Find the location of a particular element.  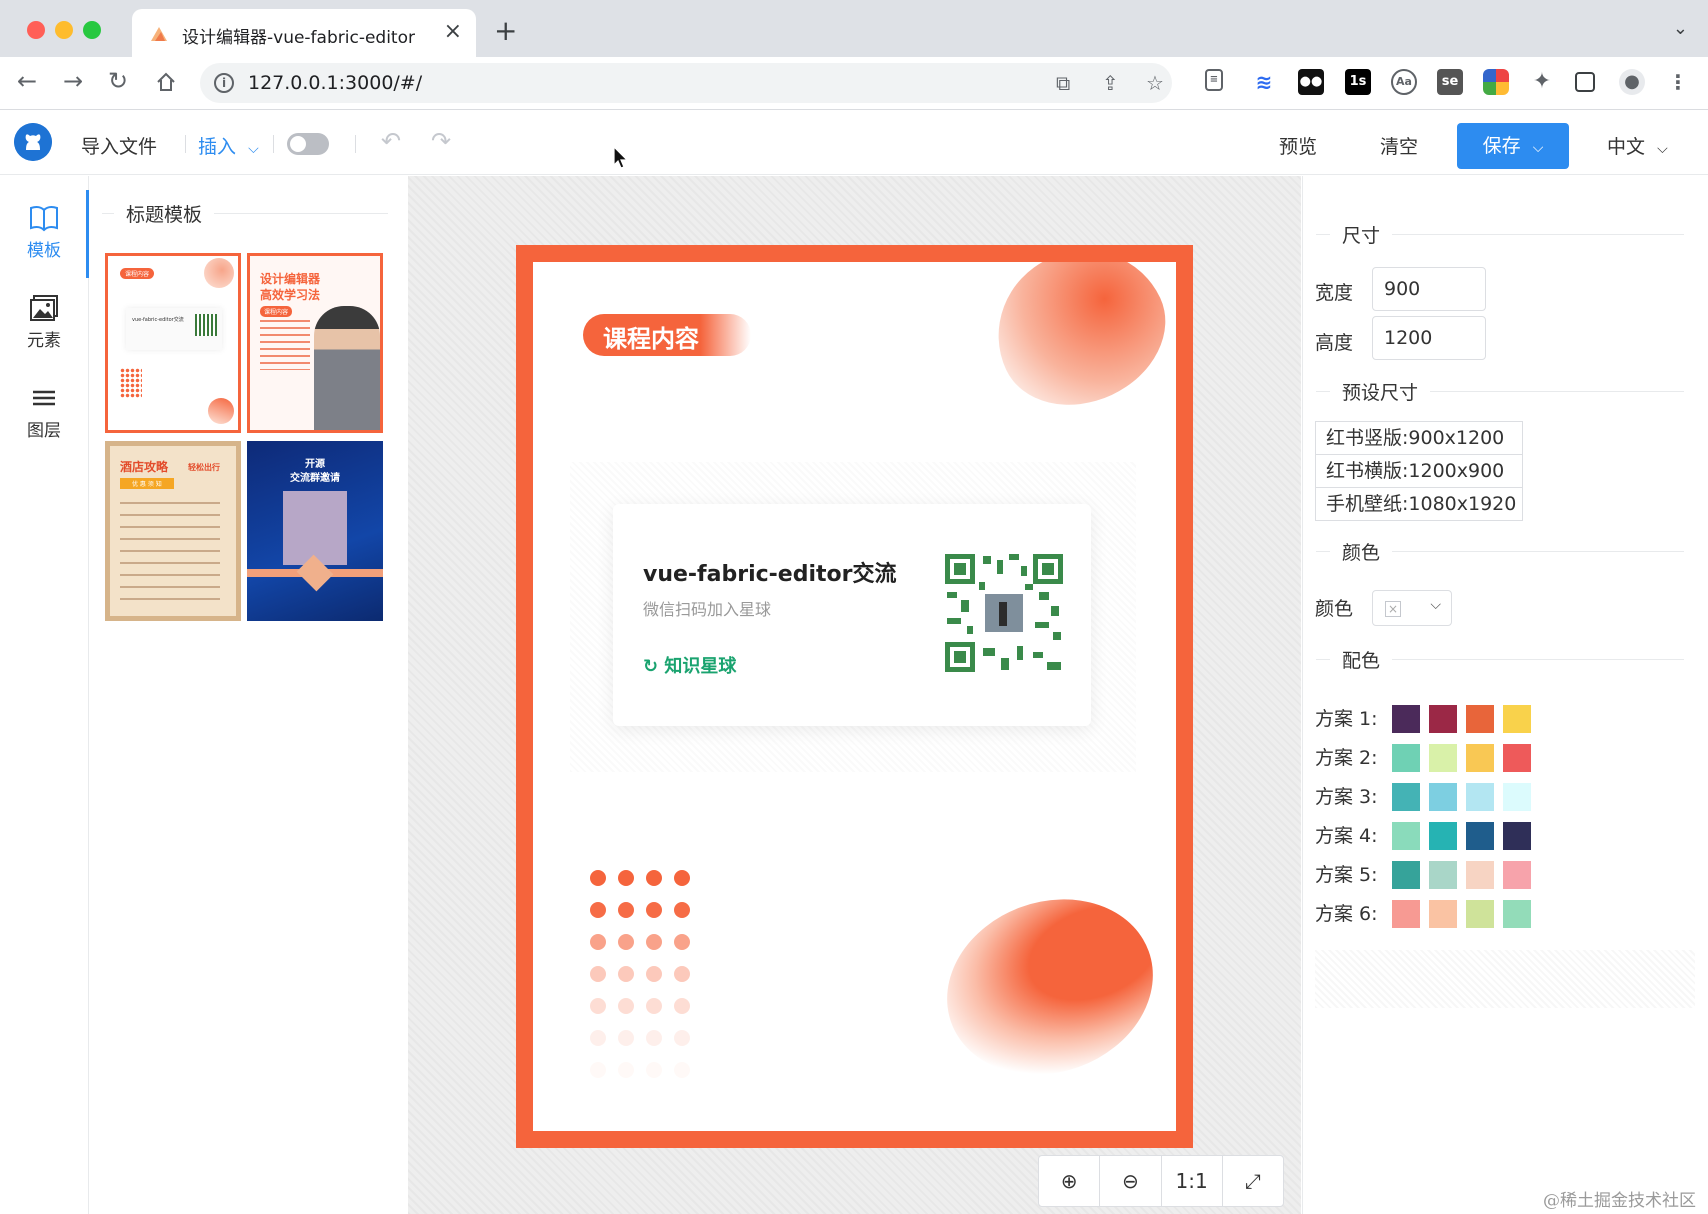

qr-code-image is located at coordinates (1004, 613).